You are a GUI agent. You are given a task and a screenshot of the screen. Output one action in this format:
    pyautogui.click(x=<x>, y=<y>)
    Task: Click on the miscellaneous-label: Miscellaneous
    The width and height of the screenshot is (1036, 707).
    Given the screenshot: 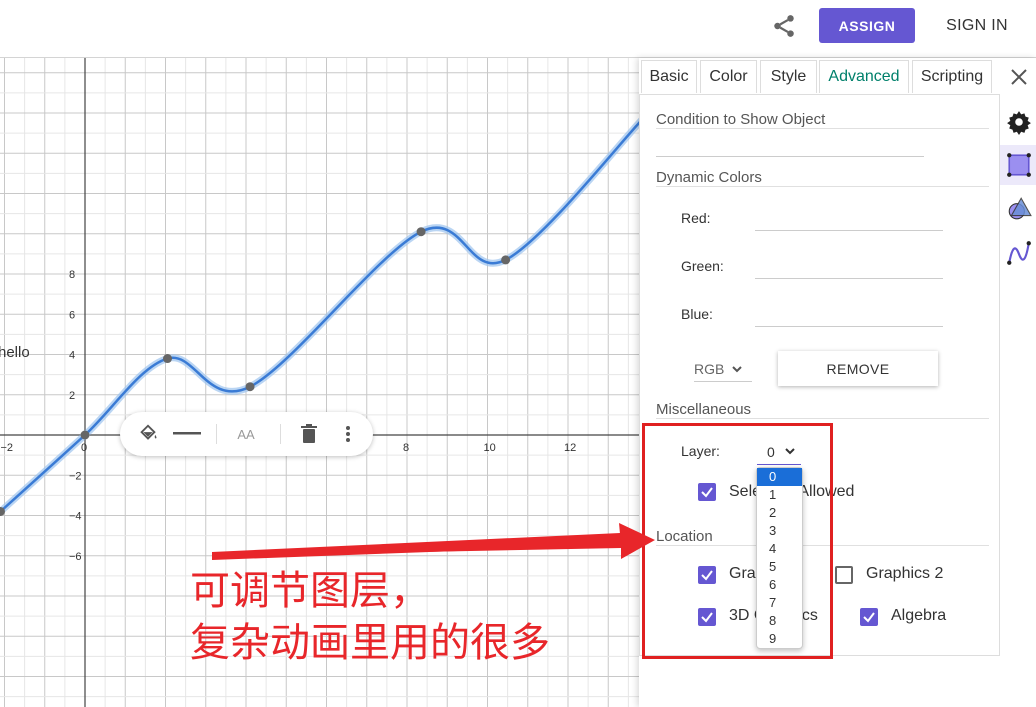 What is the action you would take?
    pyautogui.click(x=704, y=409)
    